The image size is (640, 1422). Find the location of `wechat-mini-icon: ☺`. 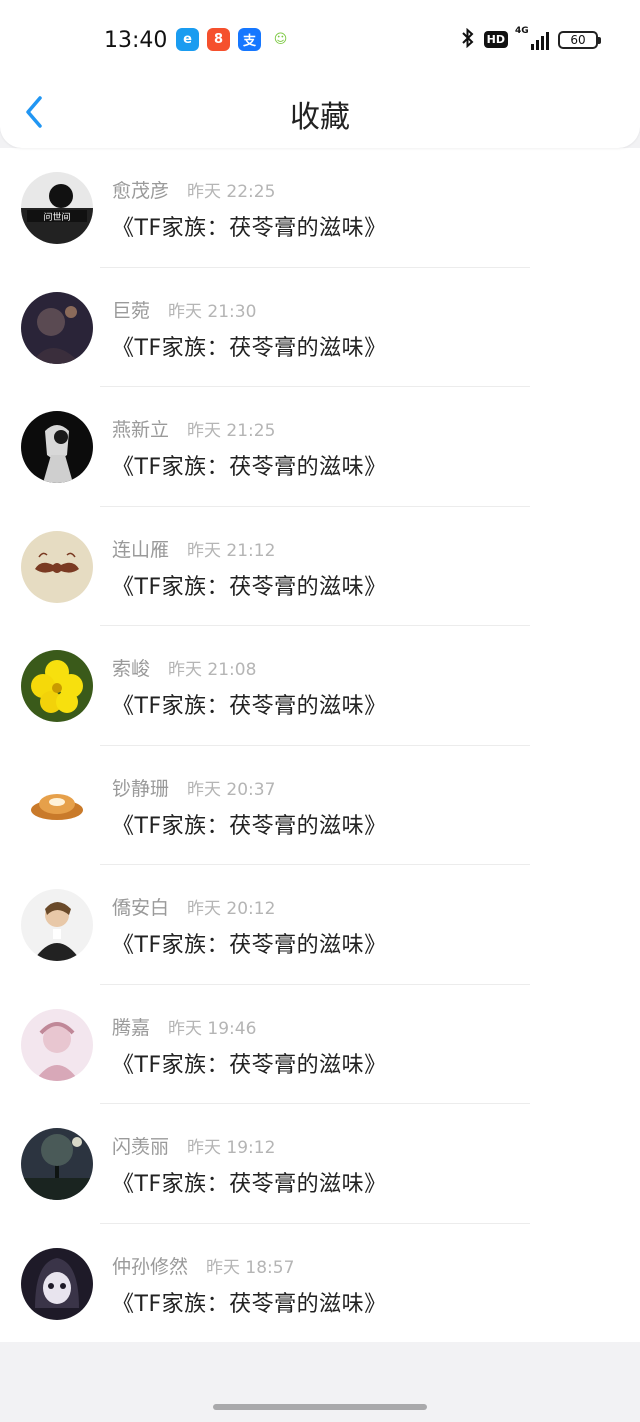

wechat-mini-icon: ☺ is located at coordinates (280, 39).